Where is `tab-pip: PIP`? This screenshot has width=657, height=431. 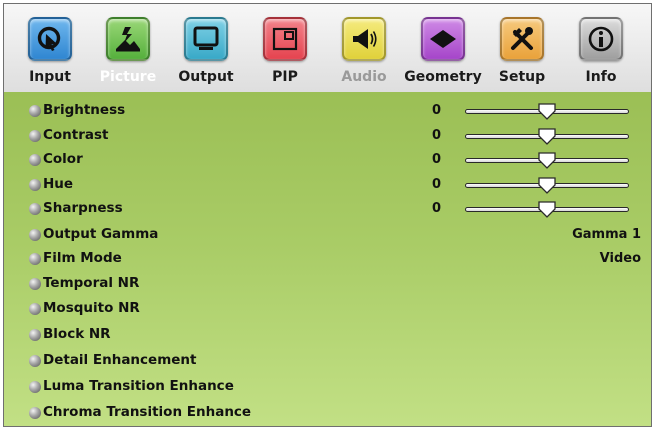 tab-pip: PIP is located at coordinates (285, 50).